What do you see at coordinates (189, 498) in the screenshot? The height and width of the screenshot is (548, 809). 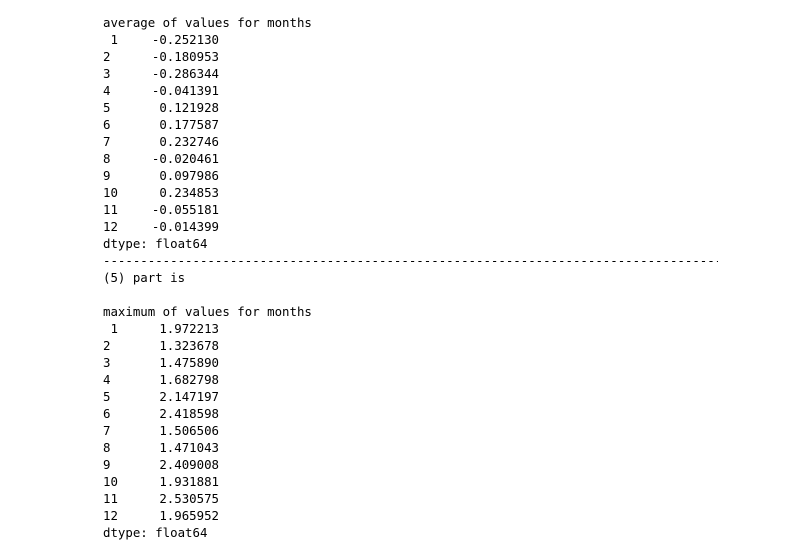 I see `series-value: 2.530575` at bounding box center [189, 498].